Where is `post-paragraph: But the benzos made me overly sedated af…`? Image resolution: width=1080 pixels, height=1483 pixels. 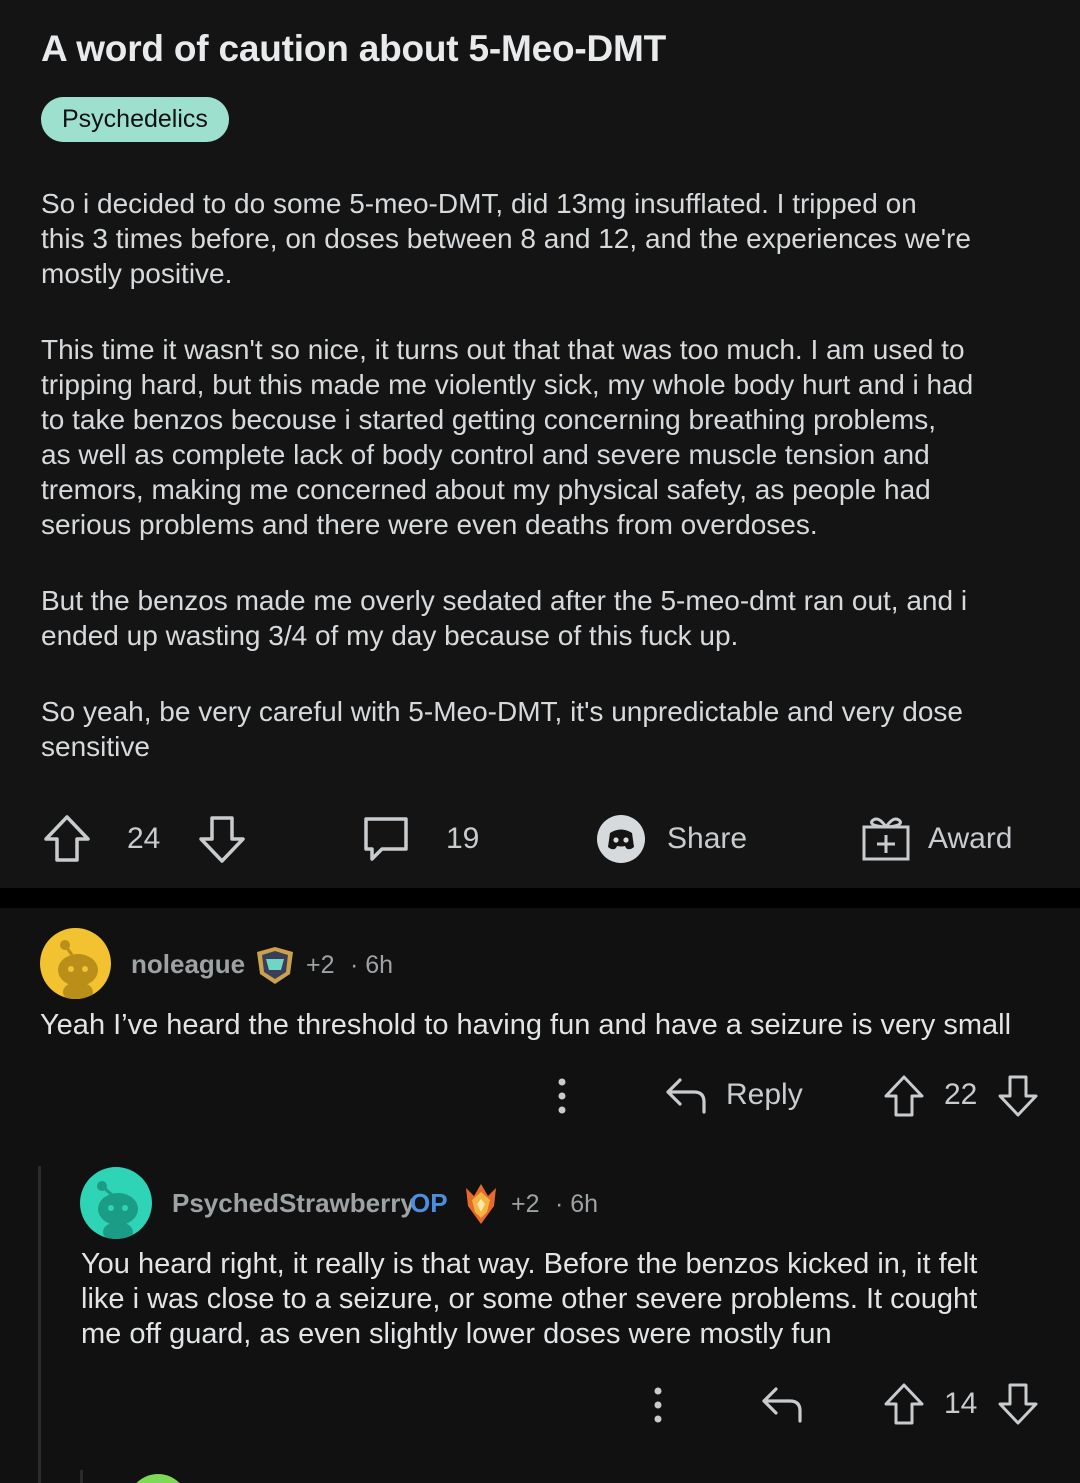 post-paragraph: But the benzos made me overly sedated af… is located at coordinates (504, 618).